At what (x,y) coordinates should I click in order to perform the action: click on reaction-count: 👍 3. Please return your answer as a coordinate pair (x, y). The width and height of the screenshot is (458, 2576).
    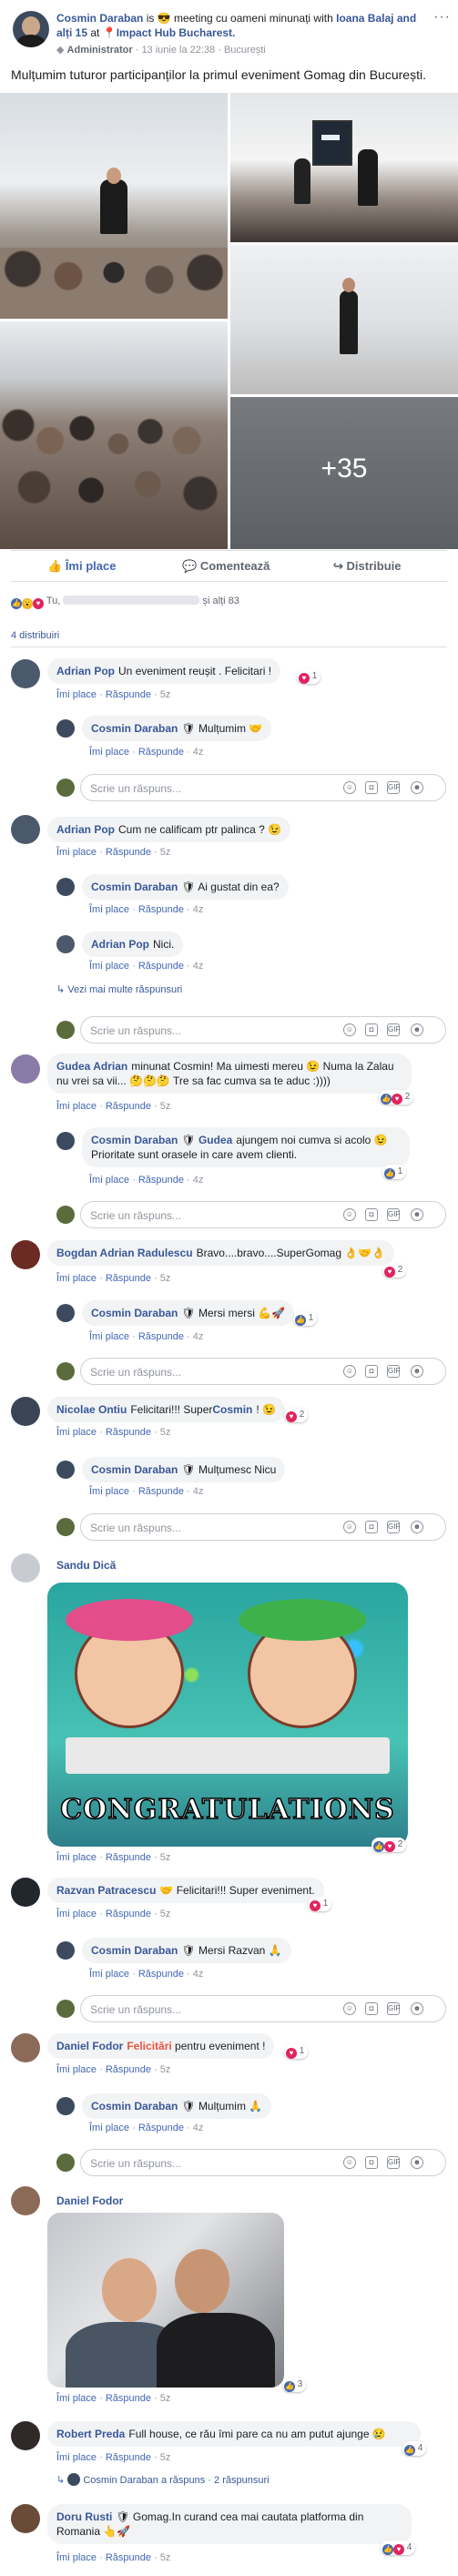
    Looking at the image, I should click on (294, 2385).